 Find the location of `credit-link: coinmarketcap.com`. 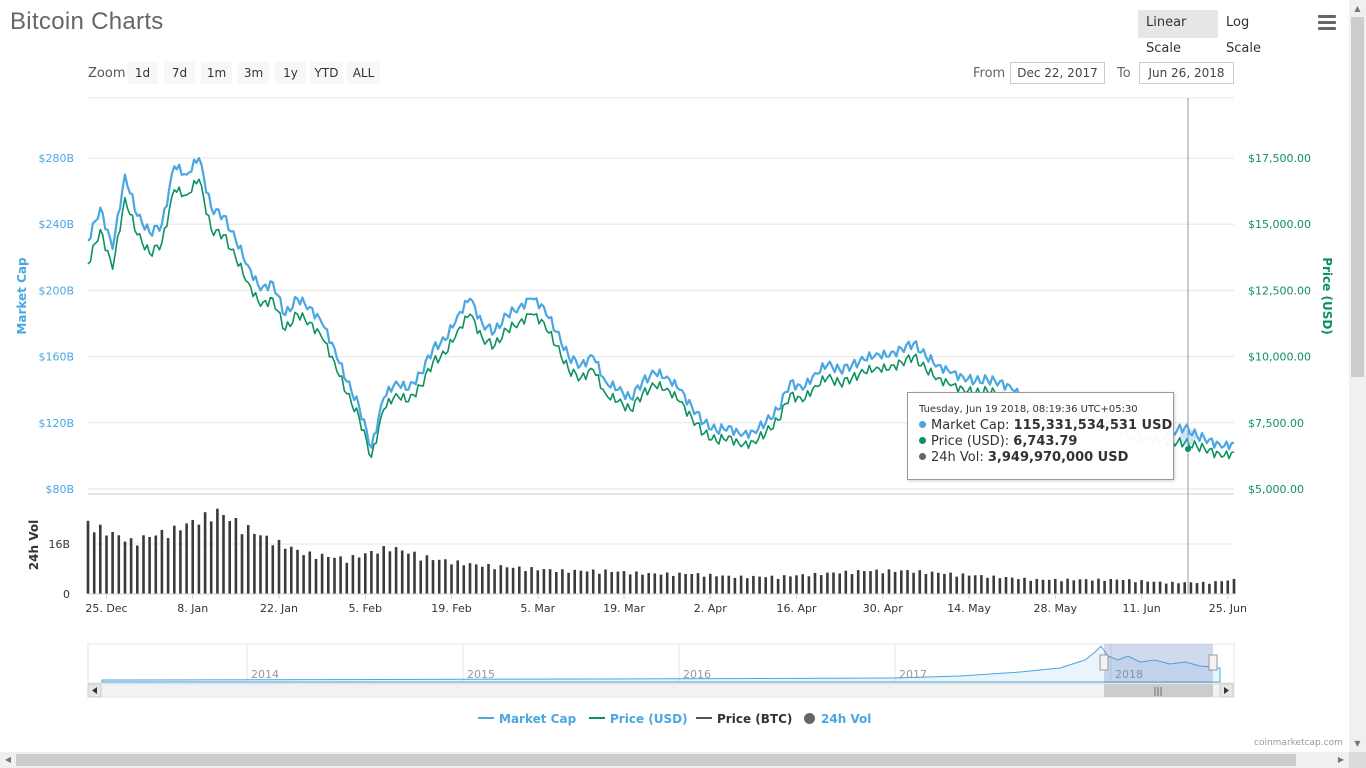

credit-link: coinmarketcap.com is located at coordinates (1298, 743).